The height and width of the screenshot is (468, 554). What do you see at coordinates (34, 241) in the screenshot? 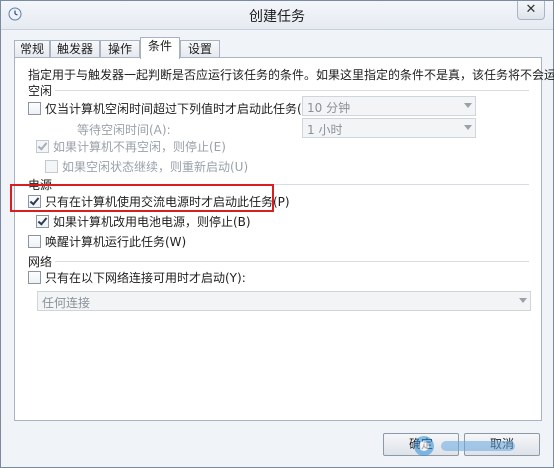
I see `wake-computer-checkbox` at bounding box center [34, 241].